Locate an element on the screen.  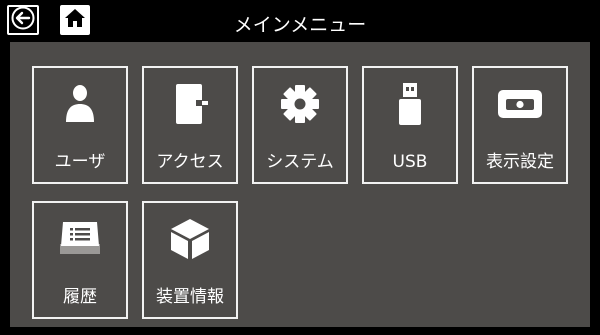
menu-tile-access: アクセス is located at coordinates (190, 125).